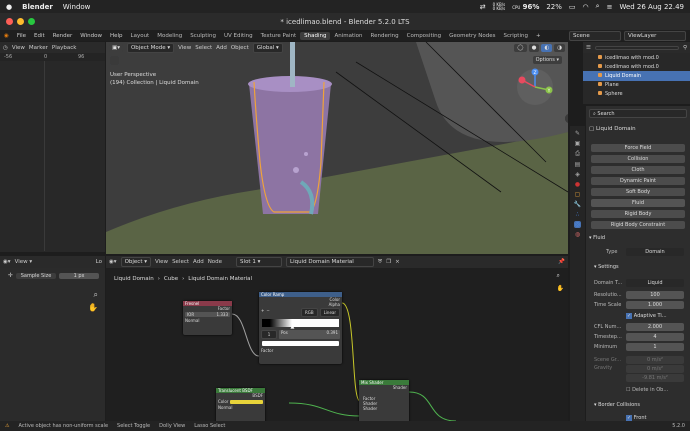 Image resolution: width=690 pixels, height=431 pixels. Describe the element at coordinates (38, 48) in the screenshot. I see `timeline-marker-menu: Marker` at that location.